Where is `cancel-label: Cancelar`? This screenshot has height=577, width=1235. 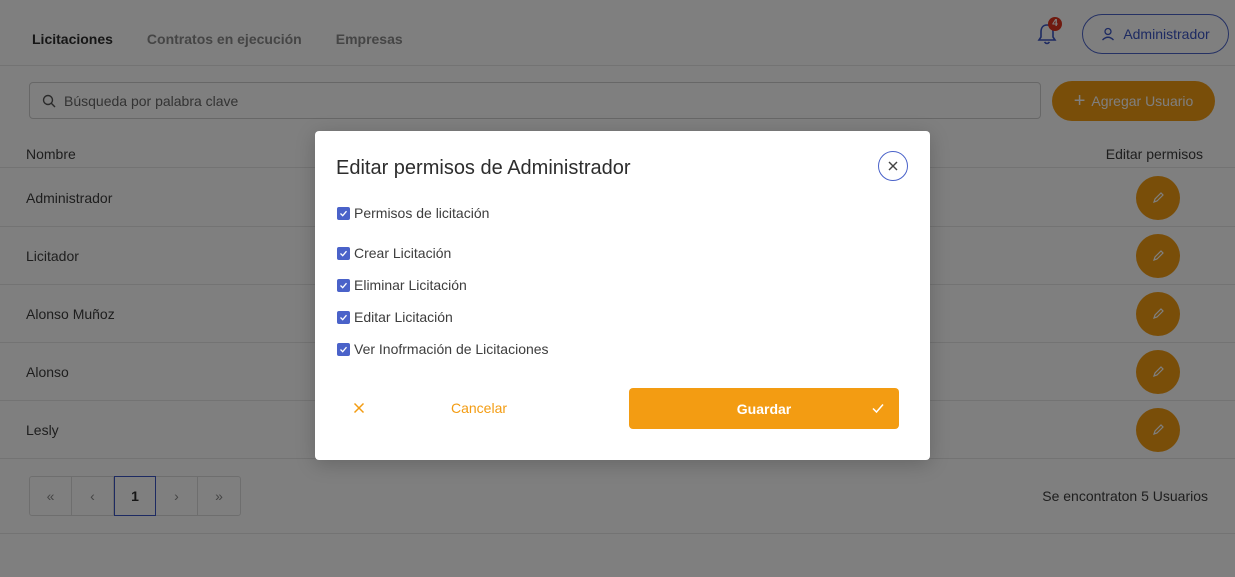 cancel-label: Cancelar is located at coordinates (479, 408).